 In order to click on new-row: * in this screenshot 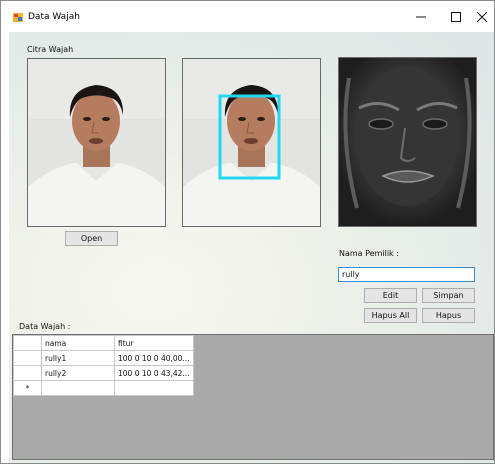, I will do `click(103, 388)`.